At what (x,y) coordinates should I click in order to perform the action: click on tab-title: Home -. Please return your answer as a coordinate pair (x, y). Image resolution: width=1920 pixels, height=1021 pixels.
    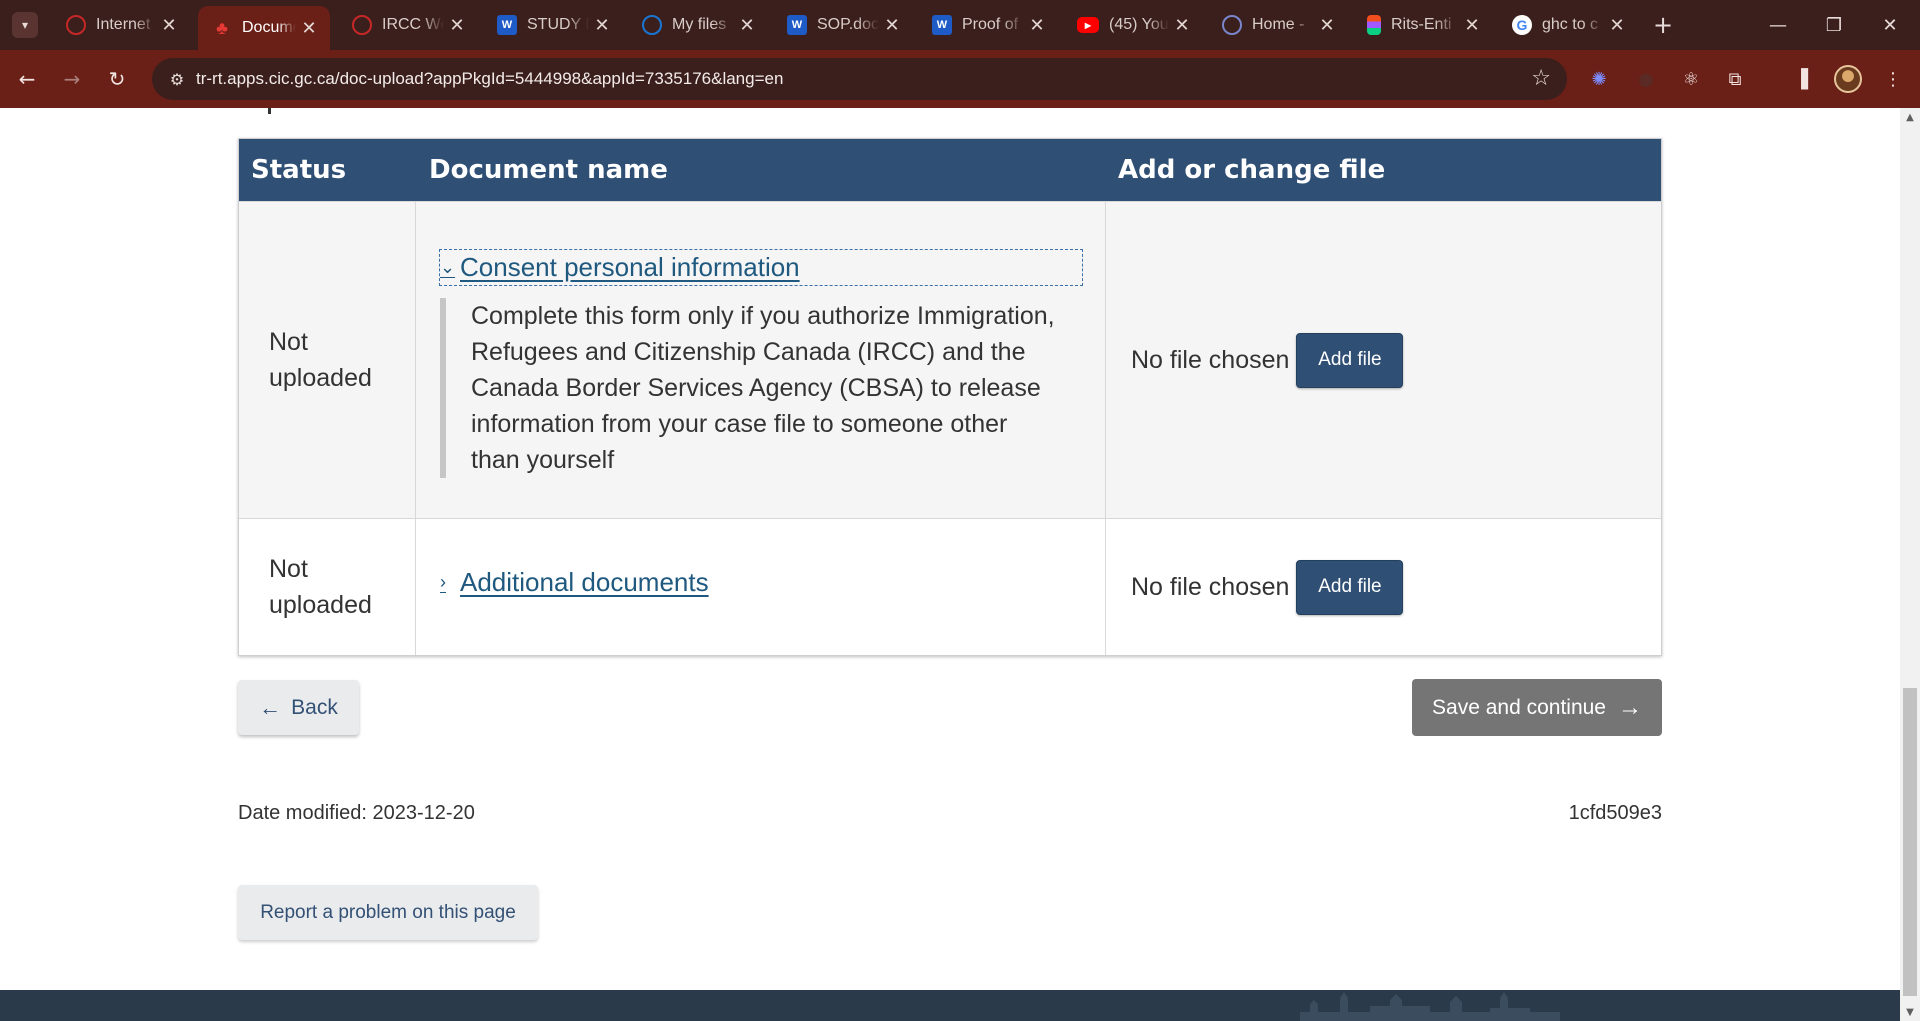
    Looking at the image, I should click on (1278, 24).